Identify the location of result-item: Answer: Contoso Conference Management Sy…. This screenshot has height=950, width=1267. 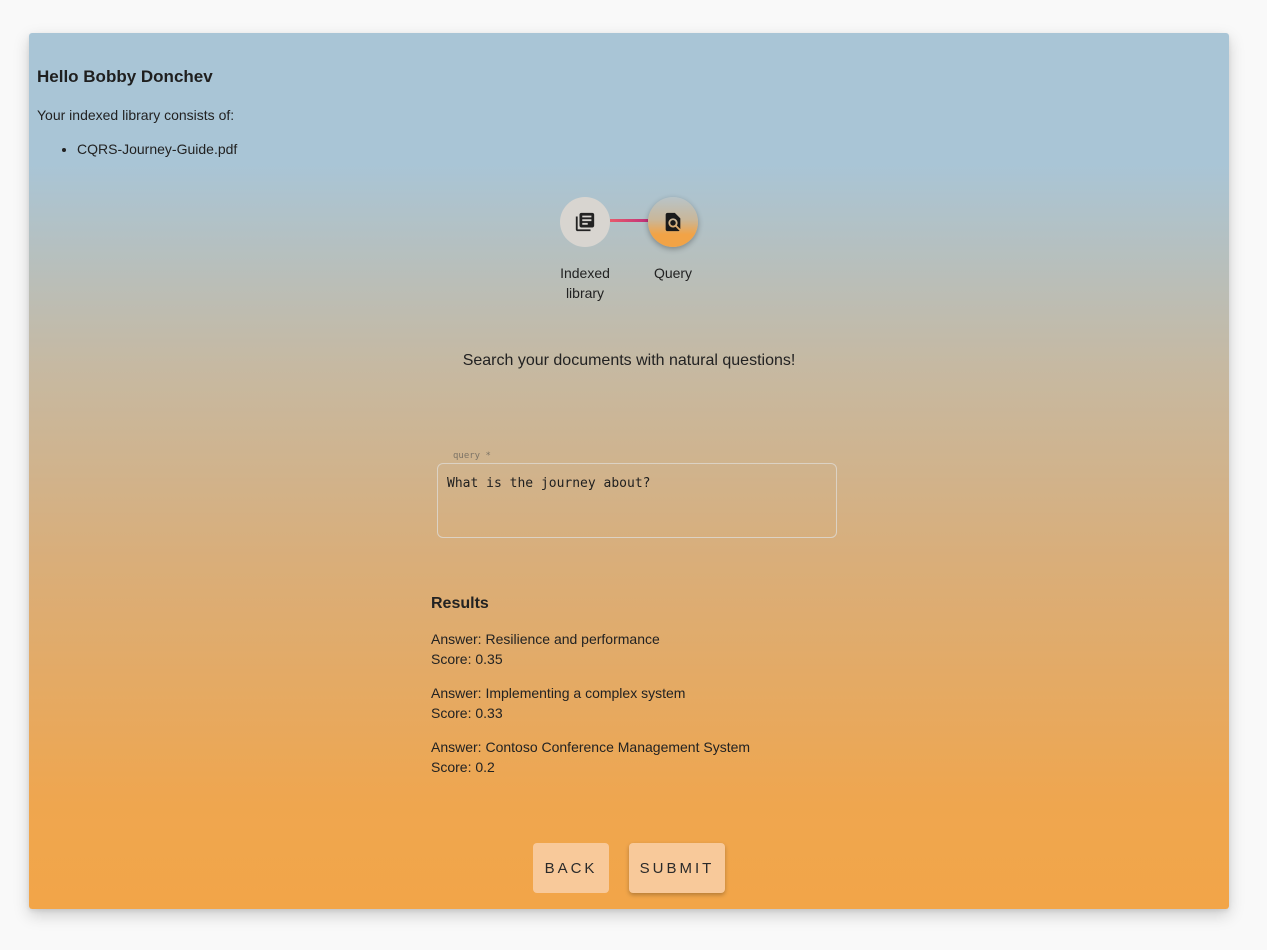
(641, 757).